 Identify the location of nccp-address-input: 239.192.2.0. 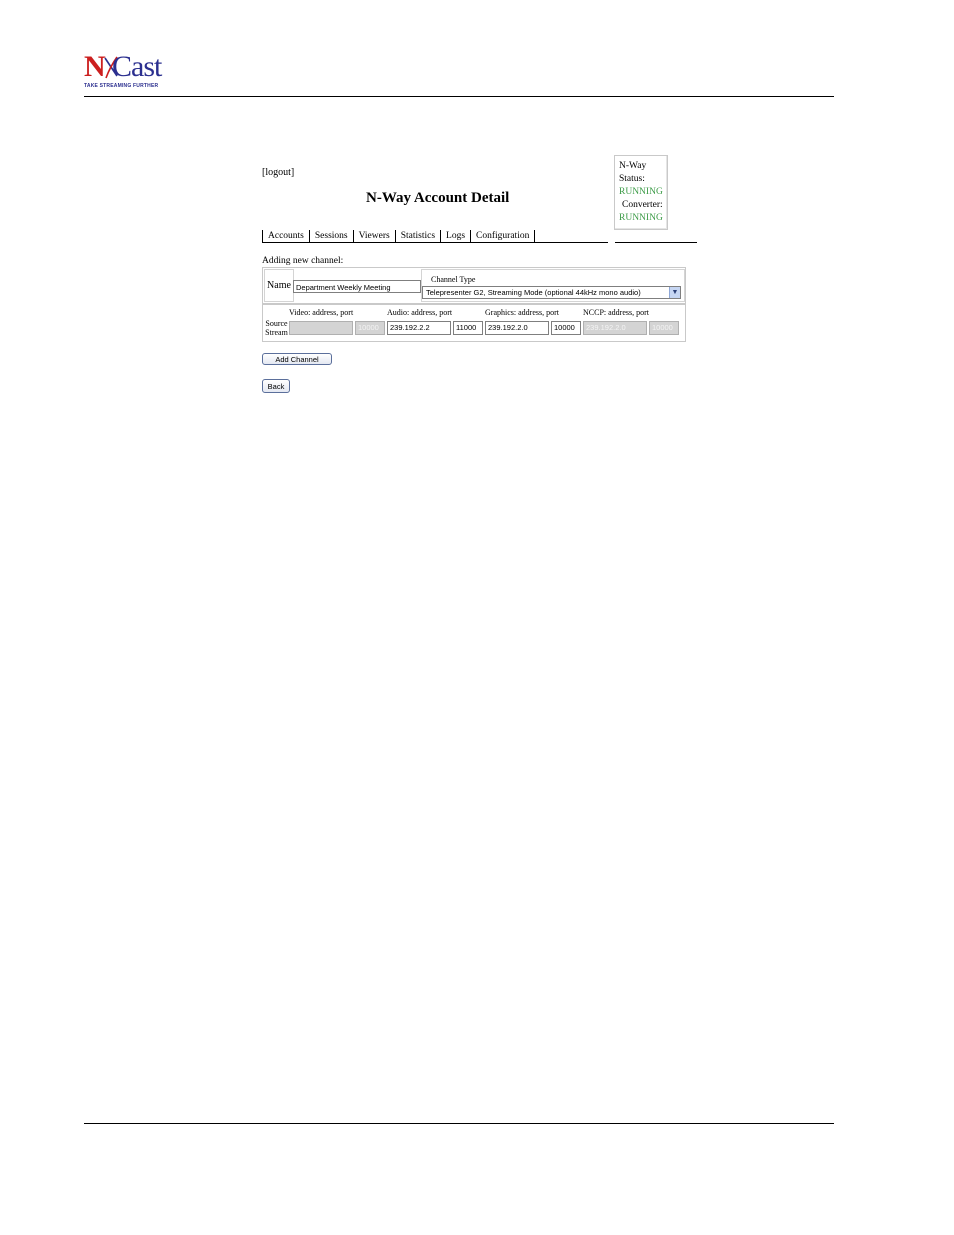
(615, 328).